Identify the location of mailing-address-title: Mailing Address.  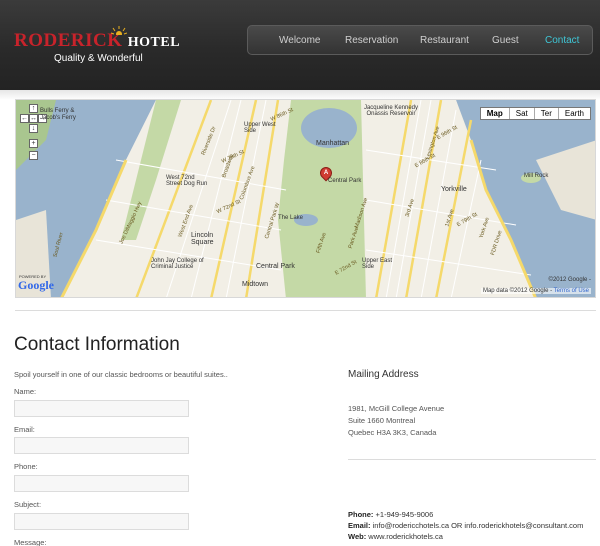
(383, 374).